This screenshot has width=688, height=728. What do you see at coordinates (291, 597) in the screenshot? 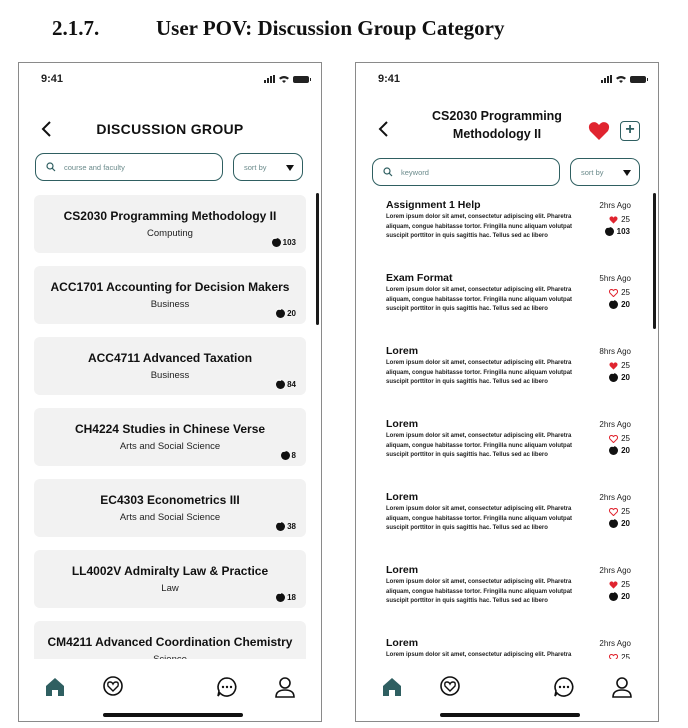
I see `comment-count-value: 18` at bounding box center [291, 597].